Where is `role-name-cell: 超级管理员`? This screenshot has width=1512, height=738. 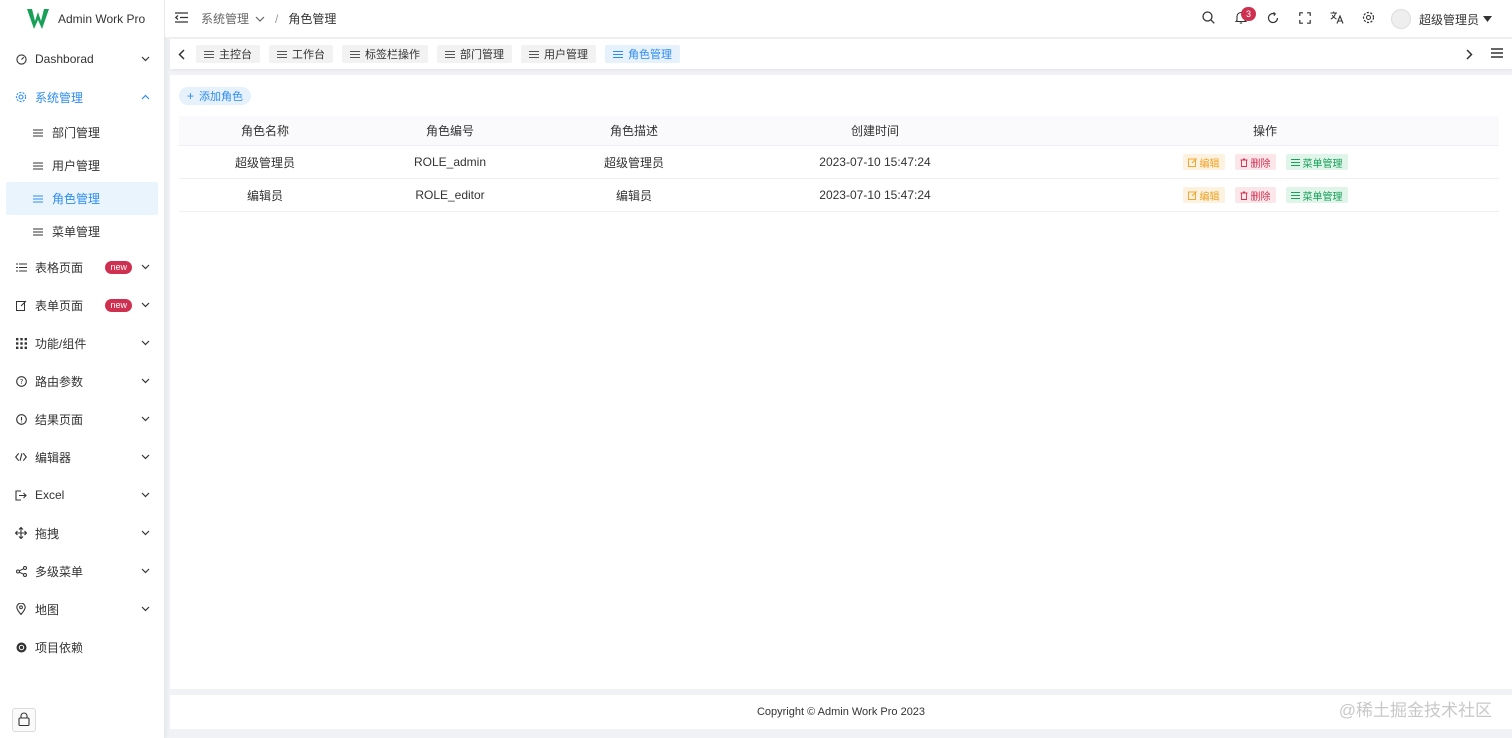 role-name-cell: 超级管理员 is located at coordinates (264, 162).